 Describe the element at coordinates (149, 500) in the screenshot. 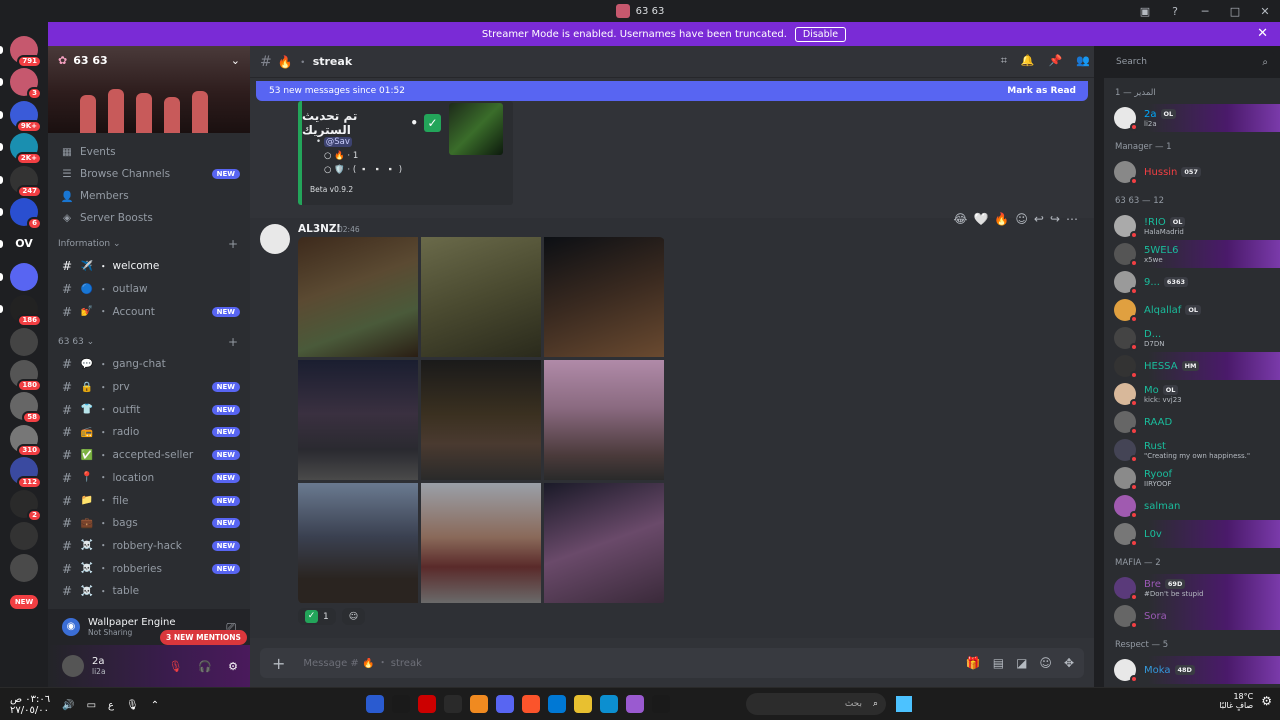

I see `channel-file: # 📁 ・ file NEW` at that location.